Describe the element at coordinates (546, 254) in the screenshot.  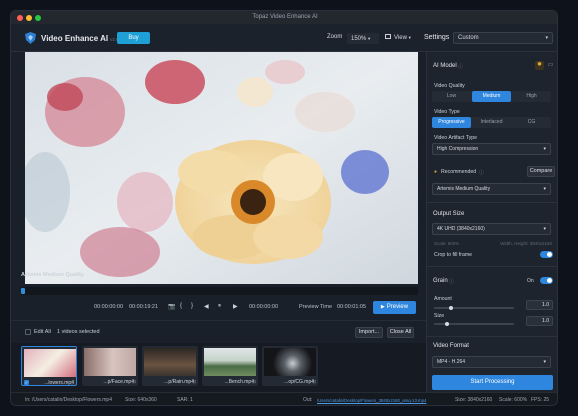
I see `crop-toggle` at that location.